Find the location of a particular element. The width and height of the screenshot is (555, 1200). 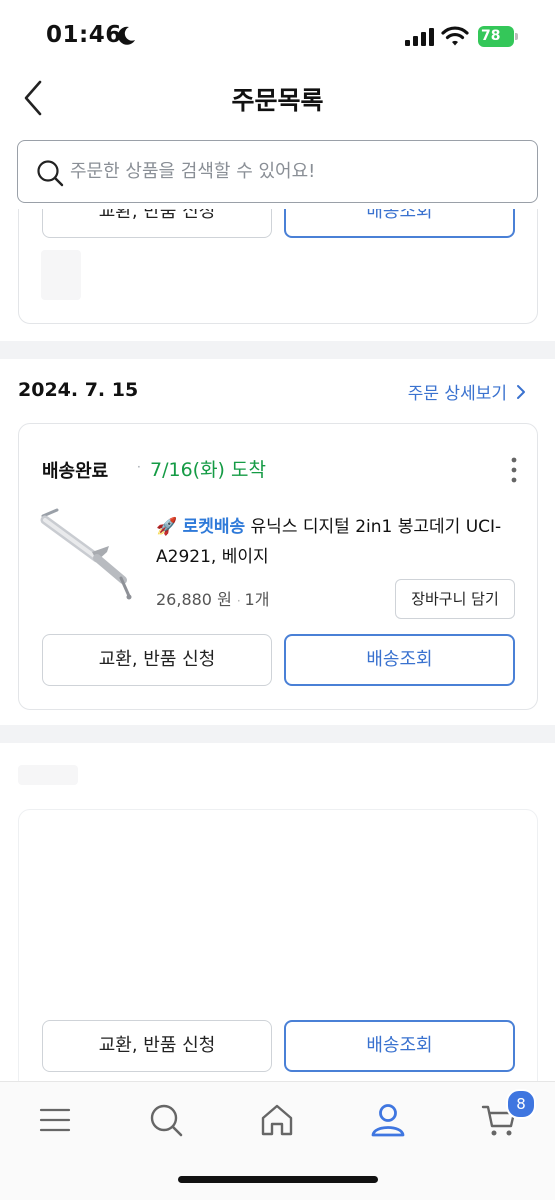

home-indicator is located at coordinates (278, 1179).